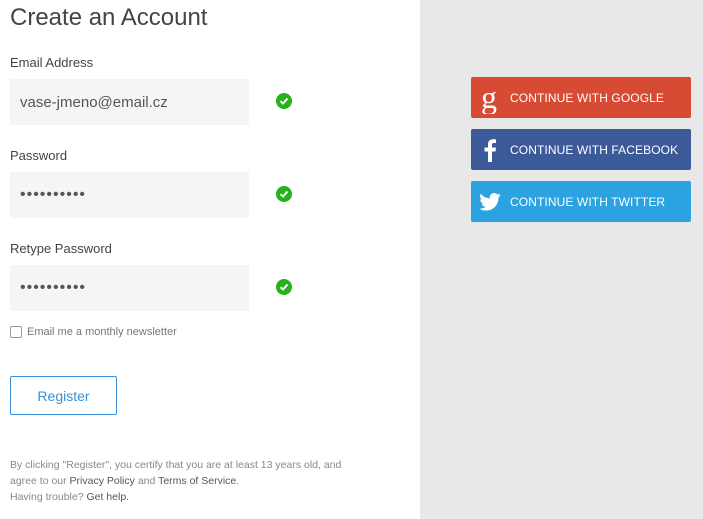 This screenshot has width=703, height=519. I want to click on terms-of-service-link: Terms of Service, so click(197, 481).